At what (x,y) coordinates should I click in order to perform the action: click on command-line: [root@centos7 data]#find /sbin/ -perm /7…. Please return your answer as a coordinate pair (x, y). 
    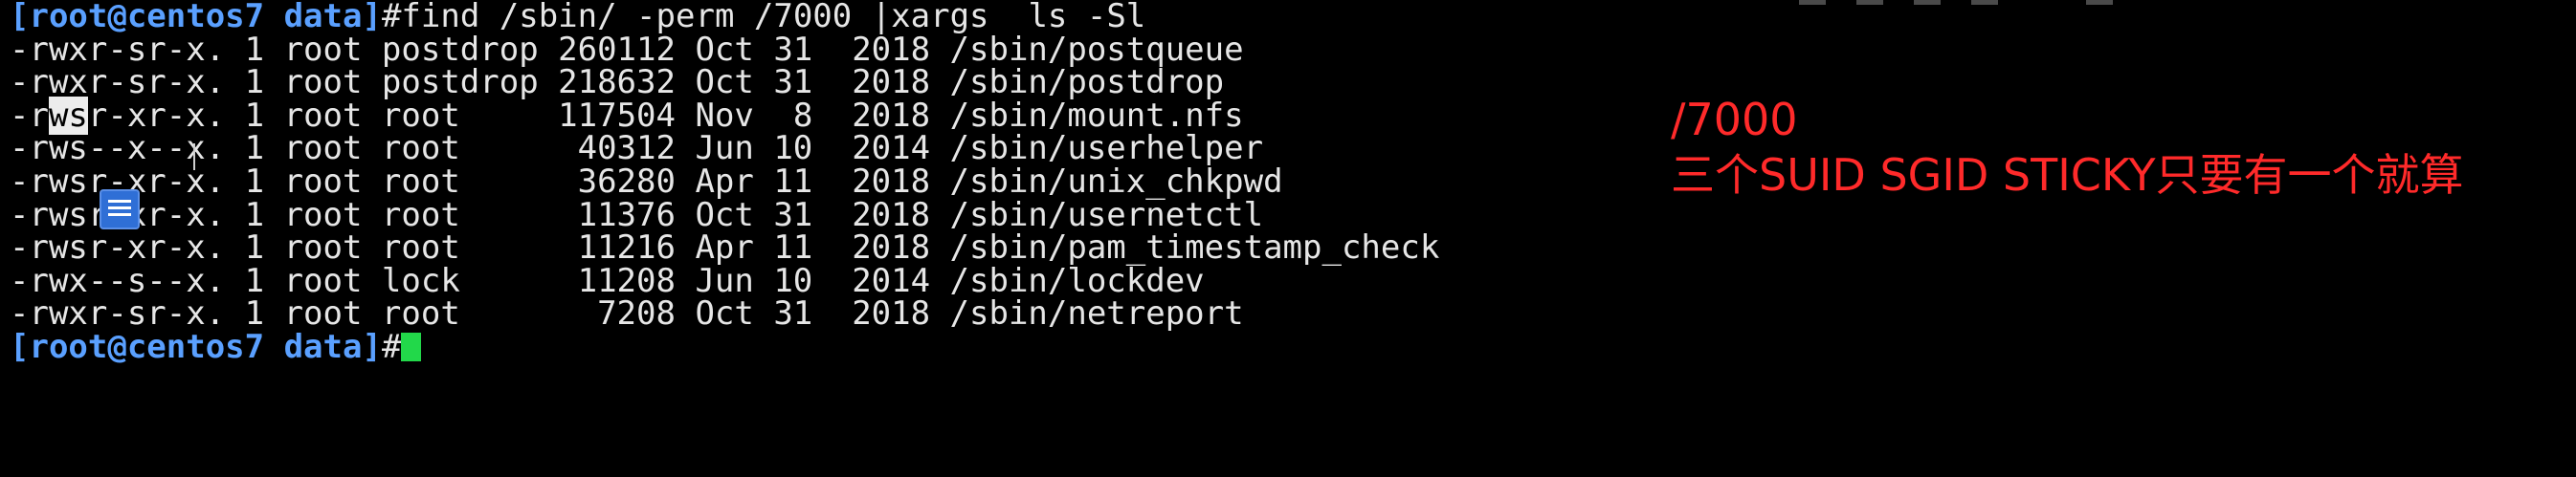
    Looking at the image, I should click on (724, 16).